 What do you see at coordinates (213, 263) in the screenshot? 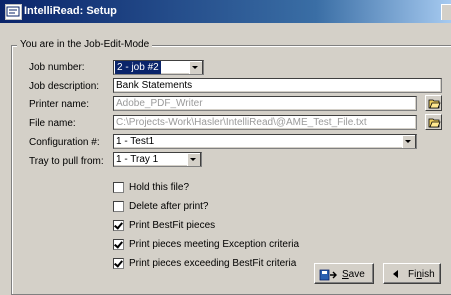
I see `print-exceeding-label: Print pieces exceeding BestFit criteria` at bounding box center [213, 263].